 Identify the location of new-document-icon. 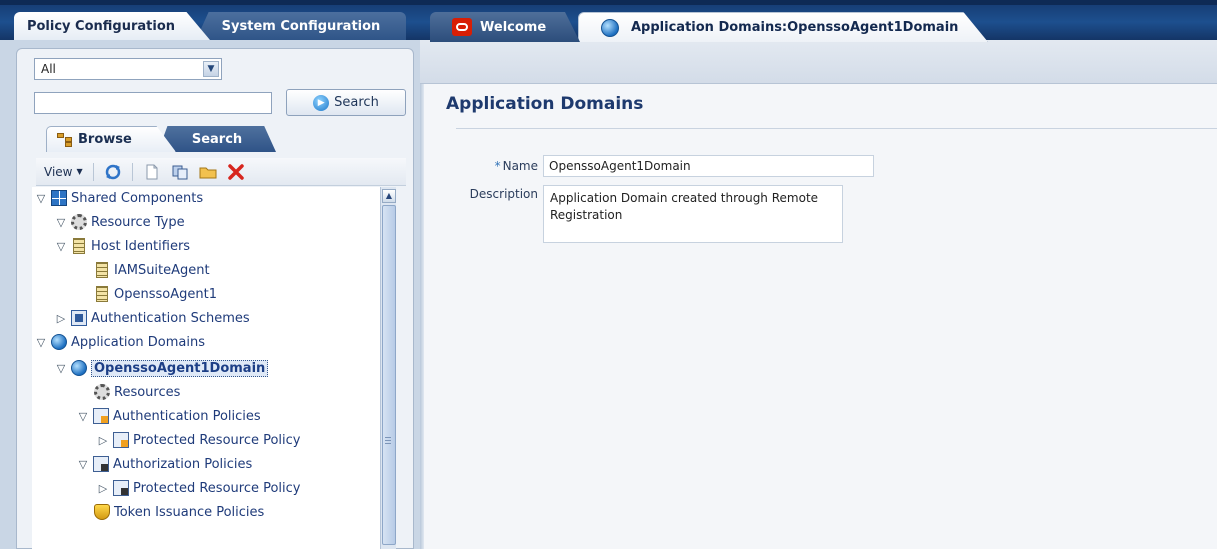
(152, 172).